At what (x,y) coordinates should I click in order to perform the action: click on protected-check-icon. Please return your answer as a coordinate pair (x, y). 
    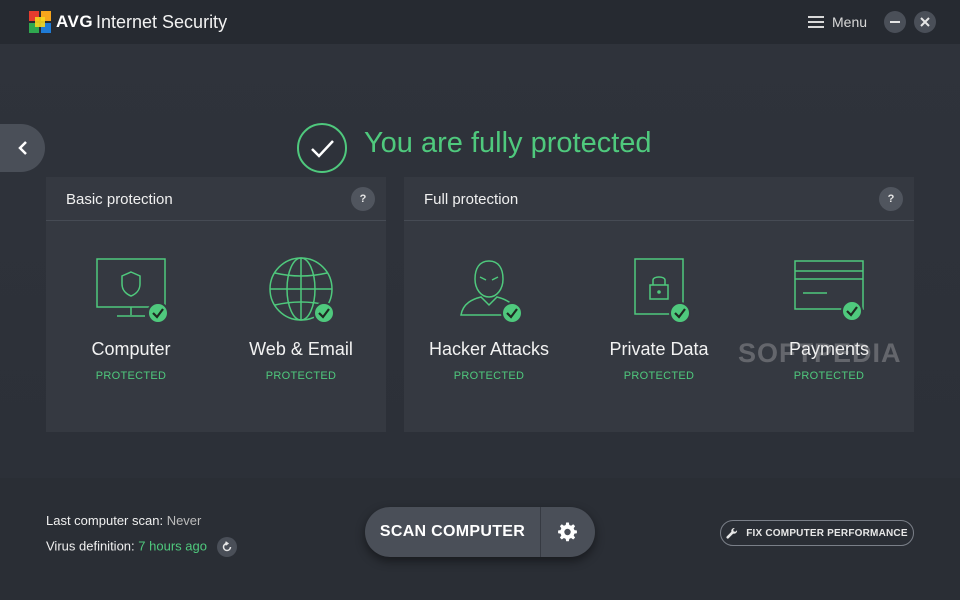
    Looking at the image, I should click on (322, 148).